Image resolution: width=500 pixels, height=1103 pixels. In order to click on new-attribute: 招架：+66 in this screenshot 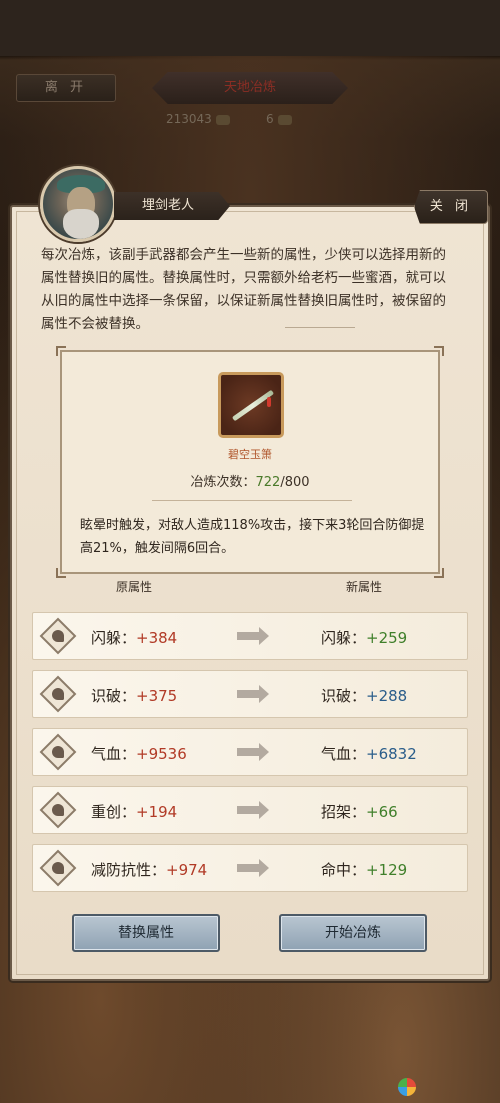, I will do `click(359, 811)`.